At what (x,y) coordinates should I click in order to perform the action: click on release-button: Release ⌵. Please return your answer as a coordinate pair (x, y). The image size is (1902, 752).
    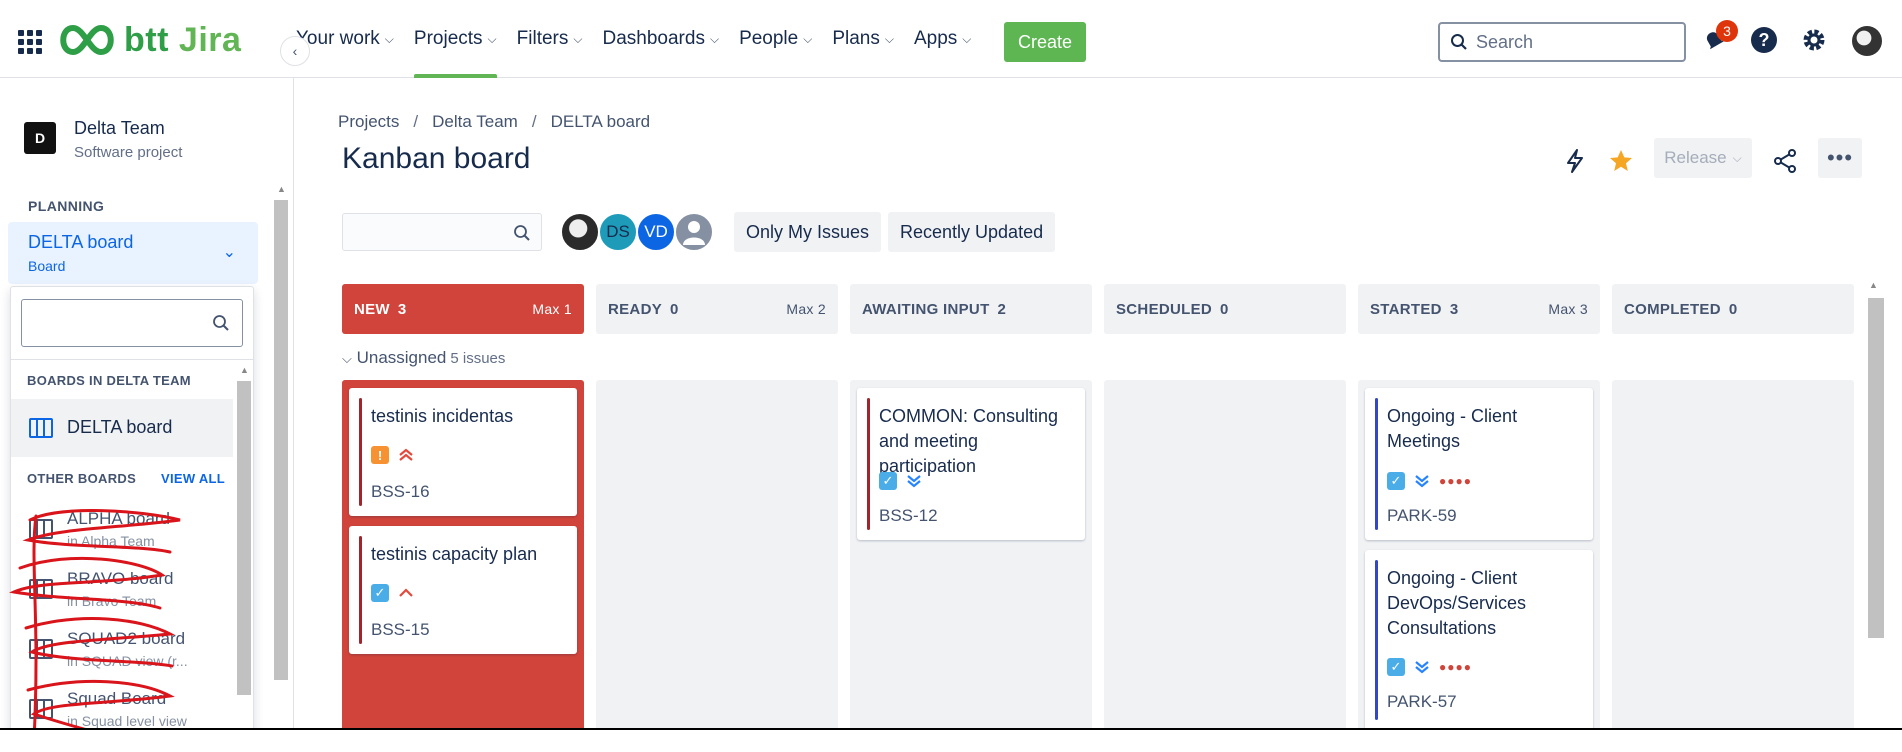
    Looking at the image, I should click on (1703, 158).